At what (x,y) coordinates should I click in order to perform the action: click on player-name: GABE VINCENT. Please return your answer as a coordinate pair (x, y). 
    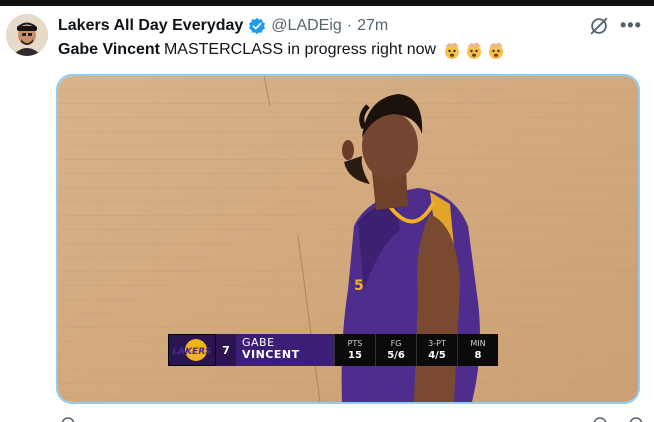
    Looking at the image, I should click on (285, 350).